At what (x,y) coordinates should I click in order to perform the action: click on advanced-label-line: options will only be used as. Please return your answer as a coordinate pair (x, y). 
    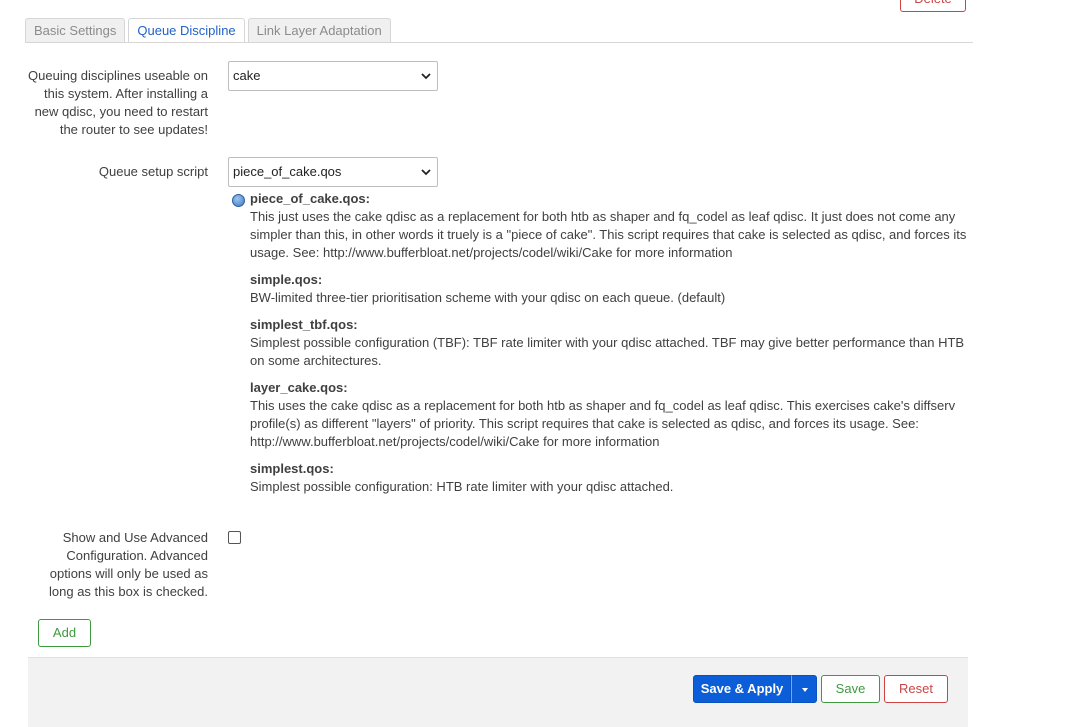
    Looking at the image, I should click on (128, 573).